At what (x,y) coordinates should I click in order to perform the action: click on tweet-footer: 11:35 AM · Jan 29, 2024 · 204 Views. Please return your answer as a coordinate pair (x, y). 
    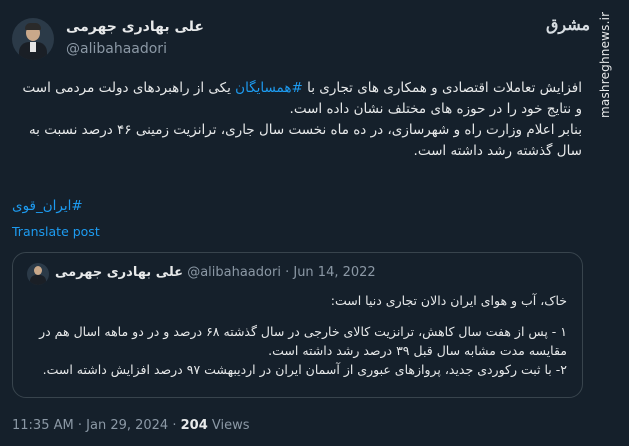
    Looking at the image, I should click on (131, 425).